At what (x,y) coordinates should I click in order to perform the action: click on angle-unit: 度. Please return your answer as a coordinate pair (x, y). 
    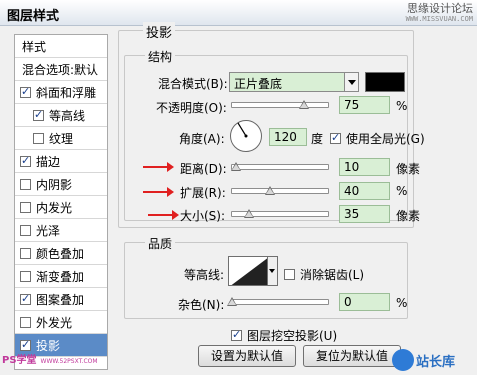
    Looking at the image, I should click on (317, 139).